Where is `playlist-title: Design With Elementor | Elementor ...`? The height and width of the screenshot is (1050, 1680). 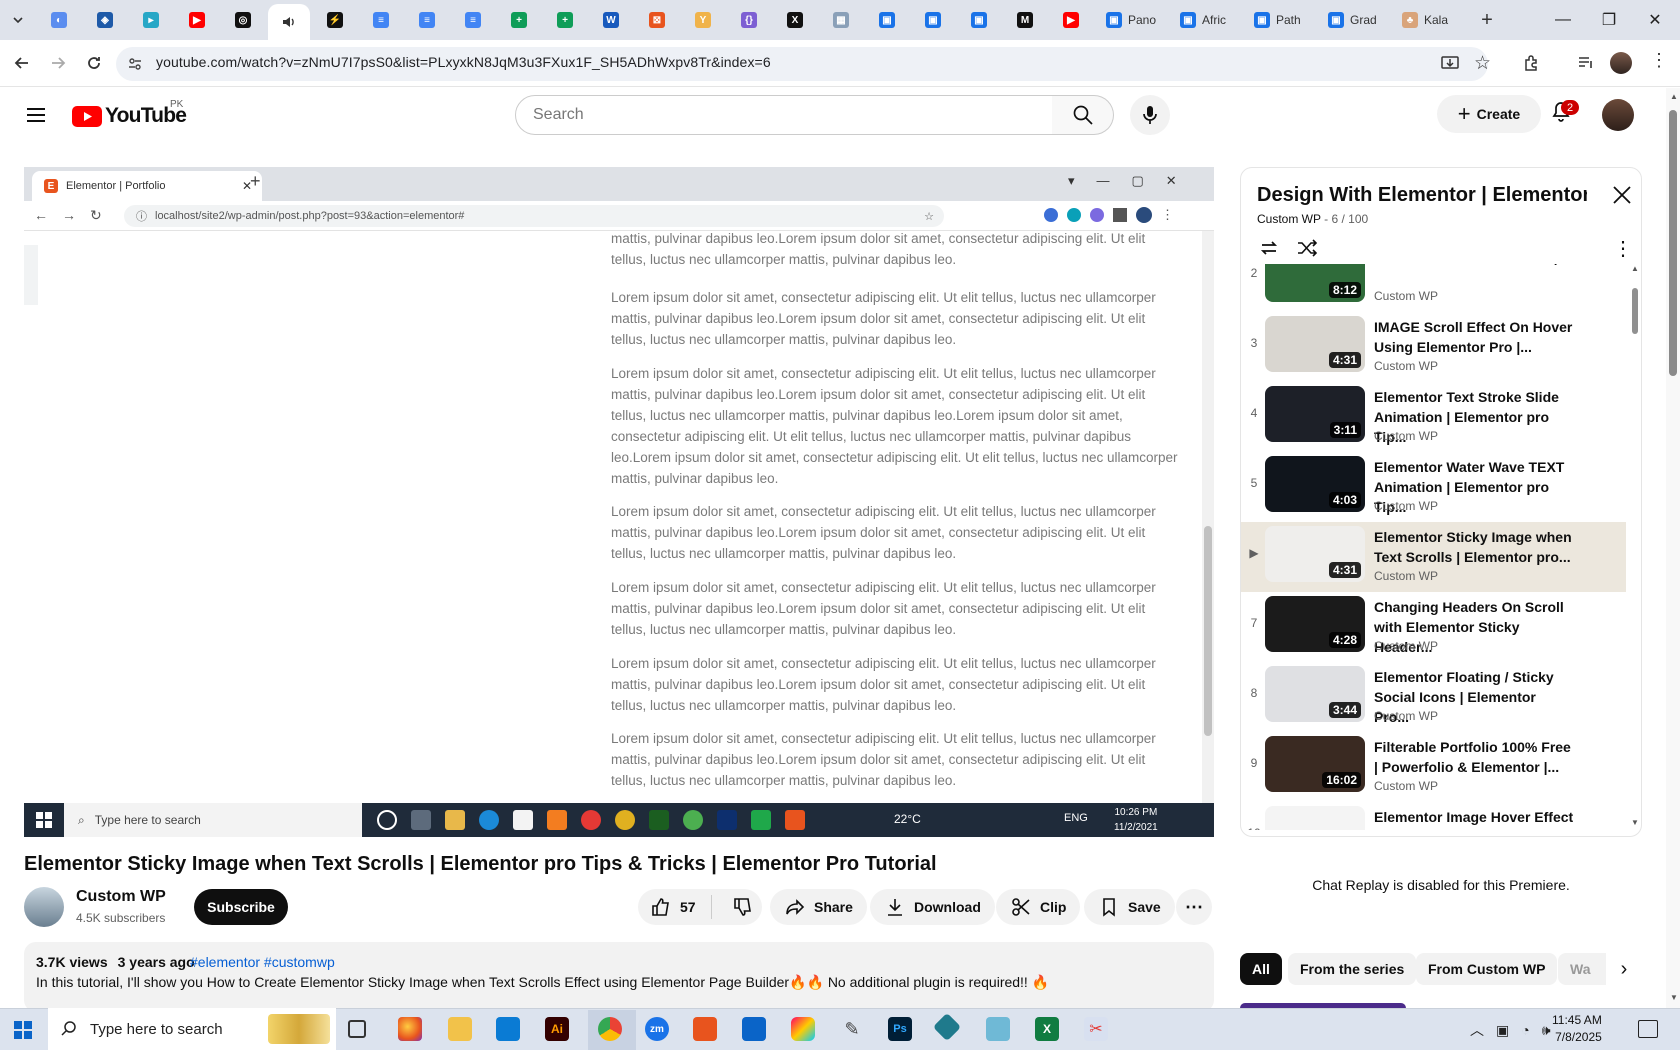
playlist-title: Design With Elementor | Elementor ... is located at coordinates (1422, 195).